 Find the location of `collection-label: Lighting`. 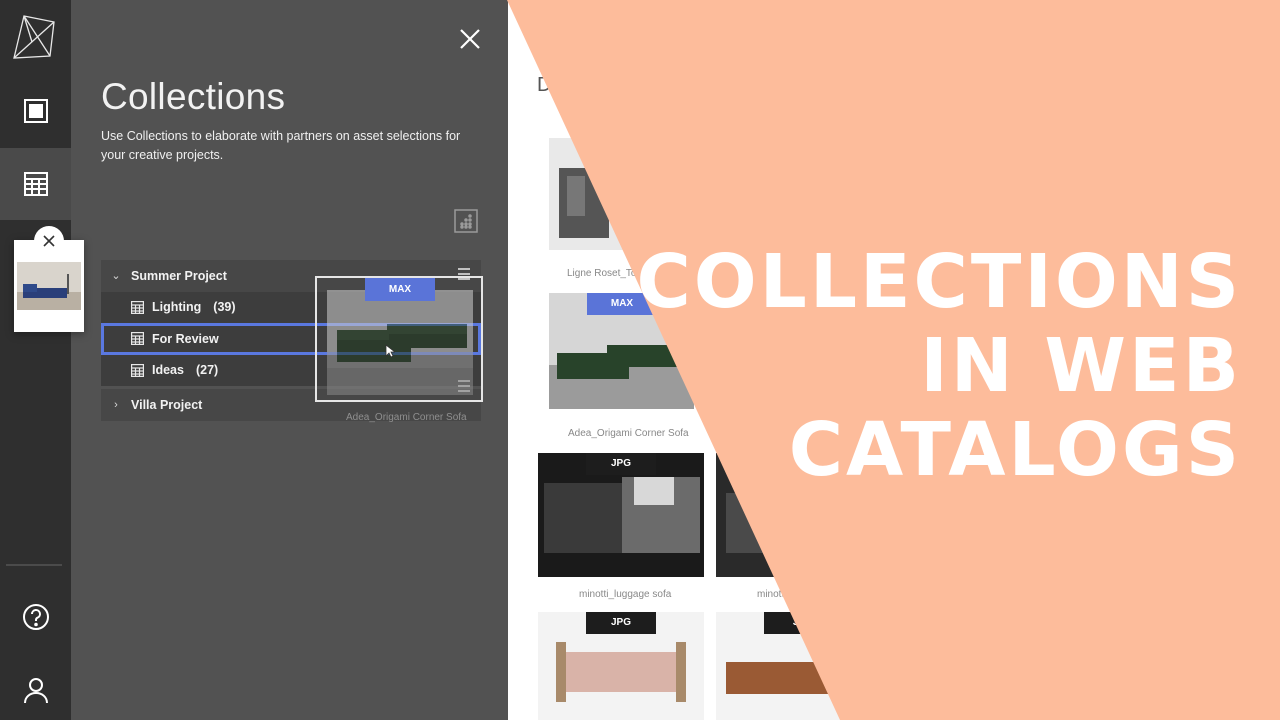

collection-label: Lighting is located at coordinates (177, 307).